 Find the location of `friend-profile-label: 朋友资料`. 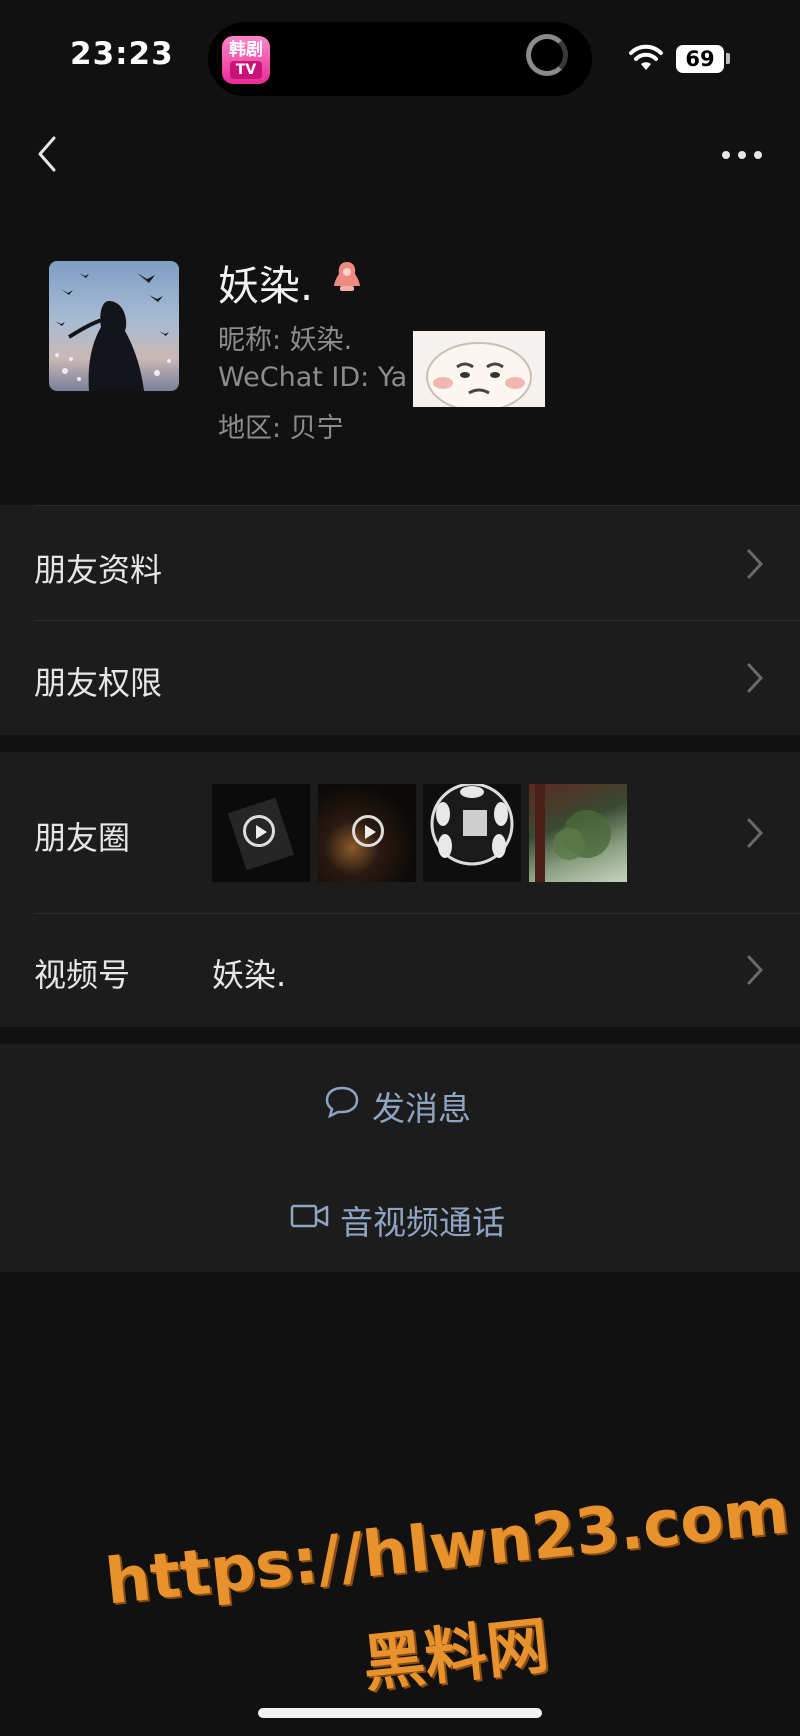

friend-profile-label: 朋友资料 is located at coordinates (98, 570).